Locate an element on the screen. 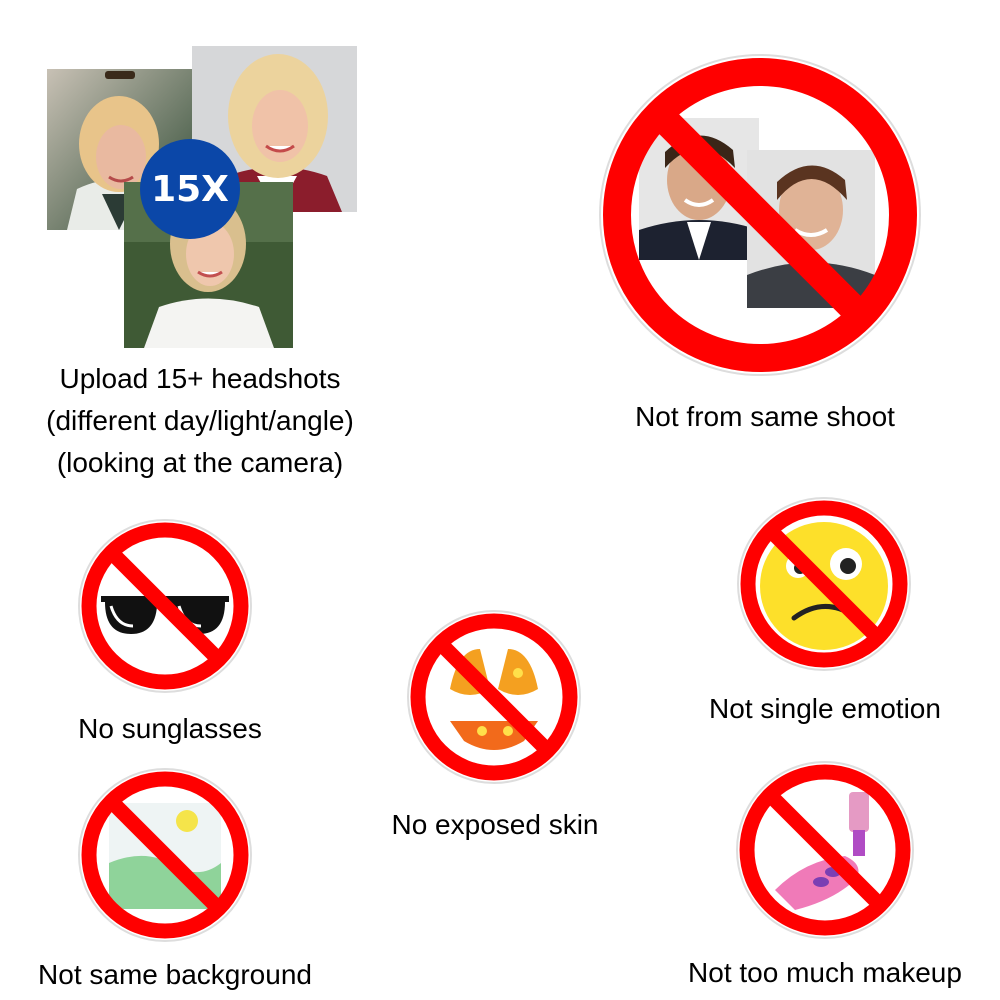 This screenshot has height=1000, width=1000. same-shoot-caption: Not from same shoot is located at coordinates (765, 416).